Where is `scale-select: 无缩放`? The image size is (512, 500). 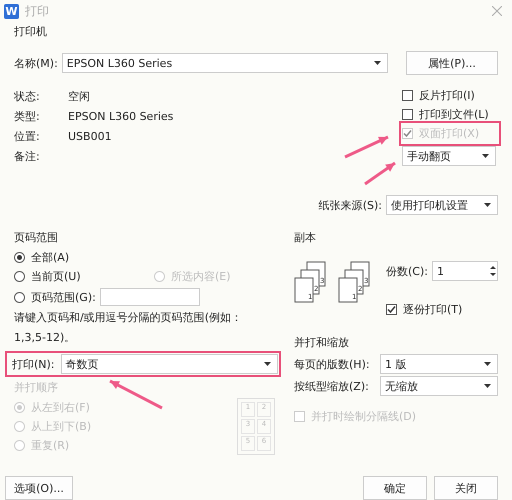 scale-select: 无缩放 is located at coordinates (439, 386).